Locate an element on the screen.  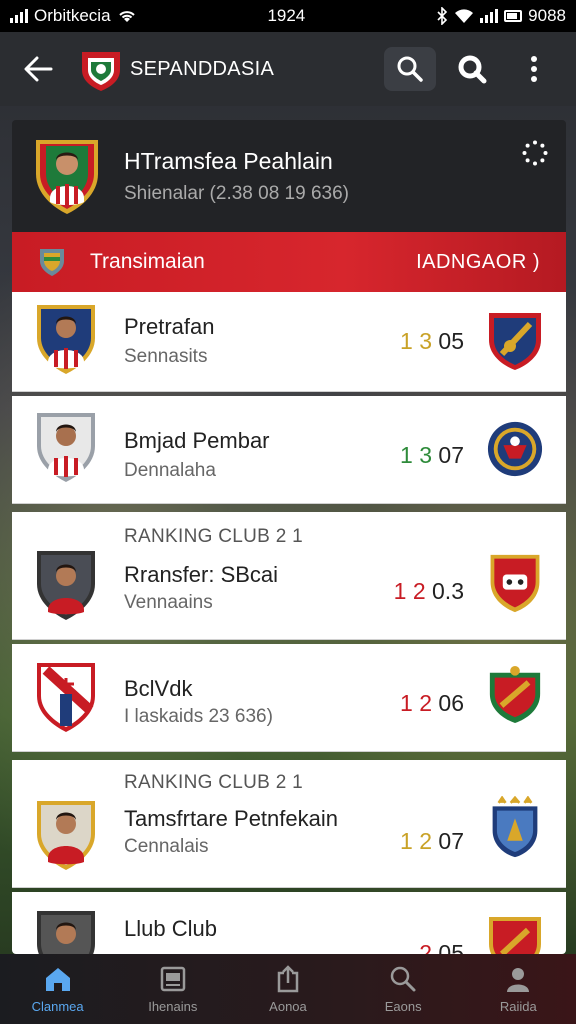
battery-icon is located at coordinates (513, 16).